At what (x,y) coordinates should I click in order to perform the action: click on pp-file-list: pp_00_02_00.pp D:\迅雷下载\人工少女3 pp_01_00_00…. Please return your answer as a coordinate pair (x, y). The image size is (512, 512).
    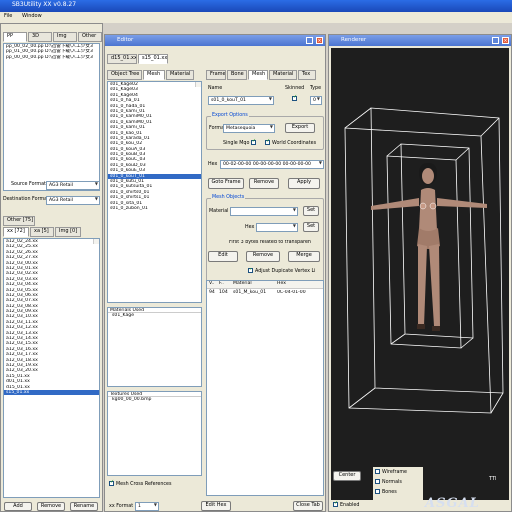
    Looking at the image, I should click on (51, 117).